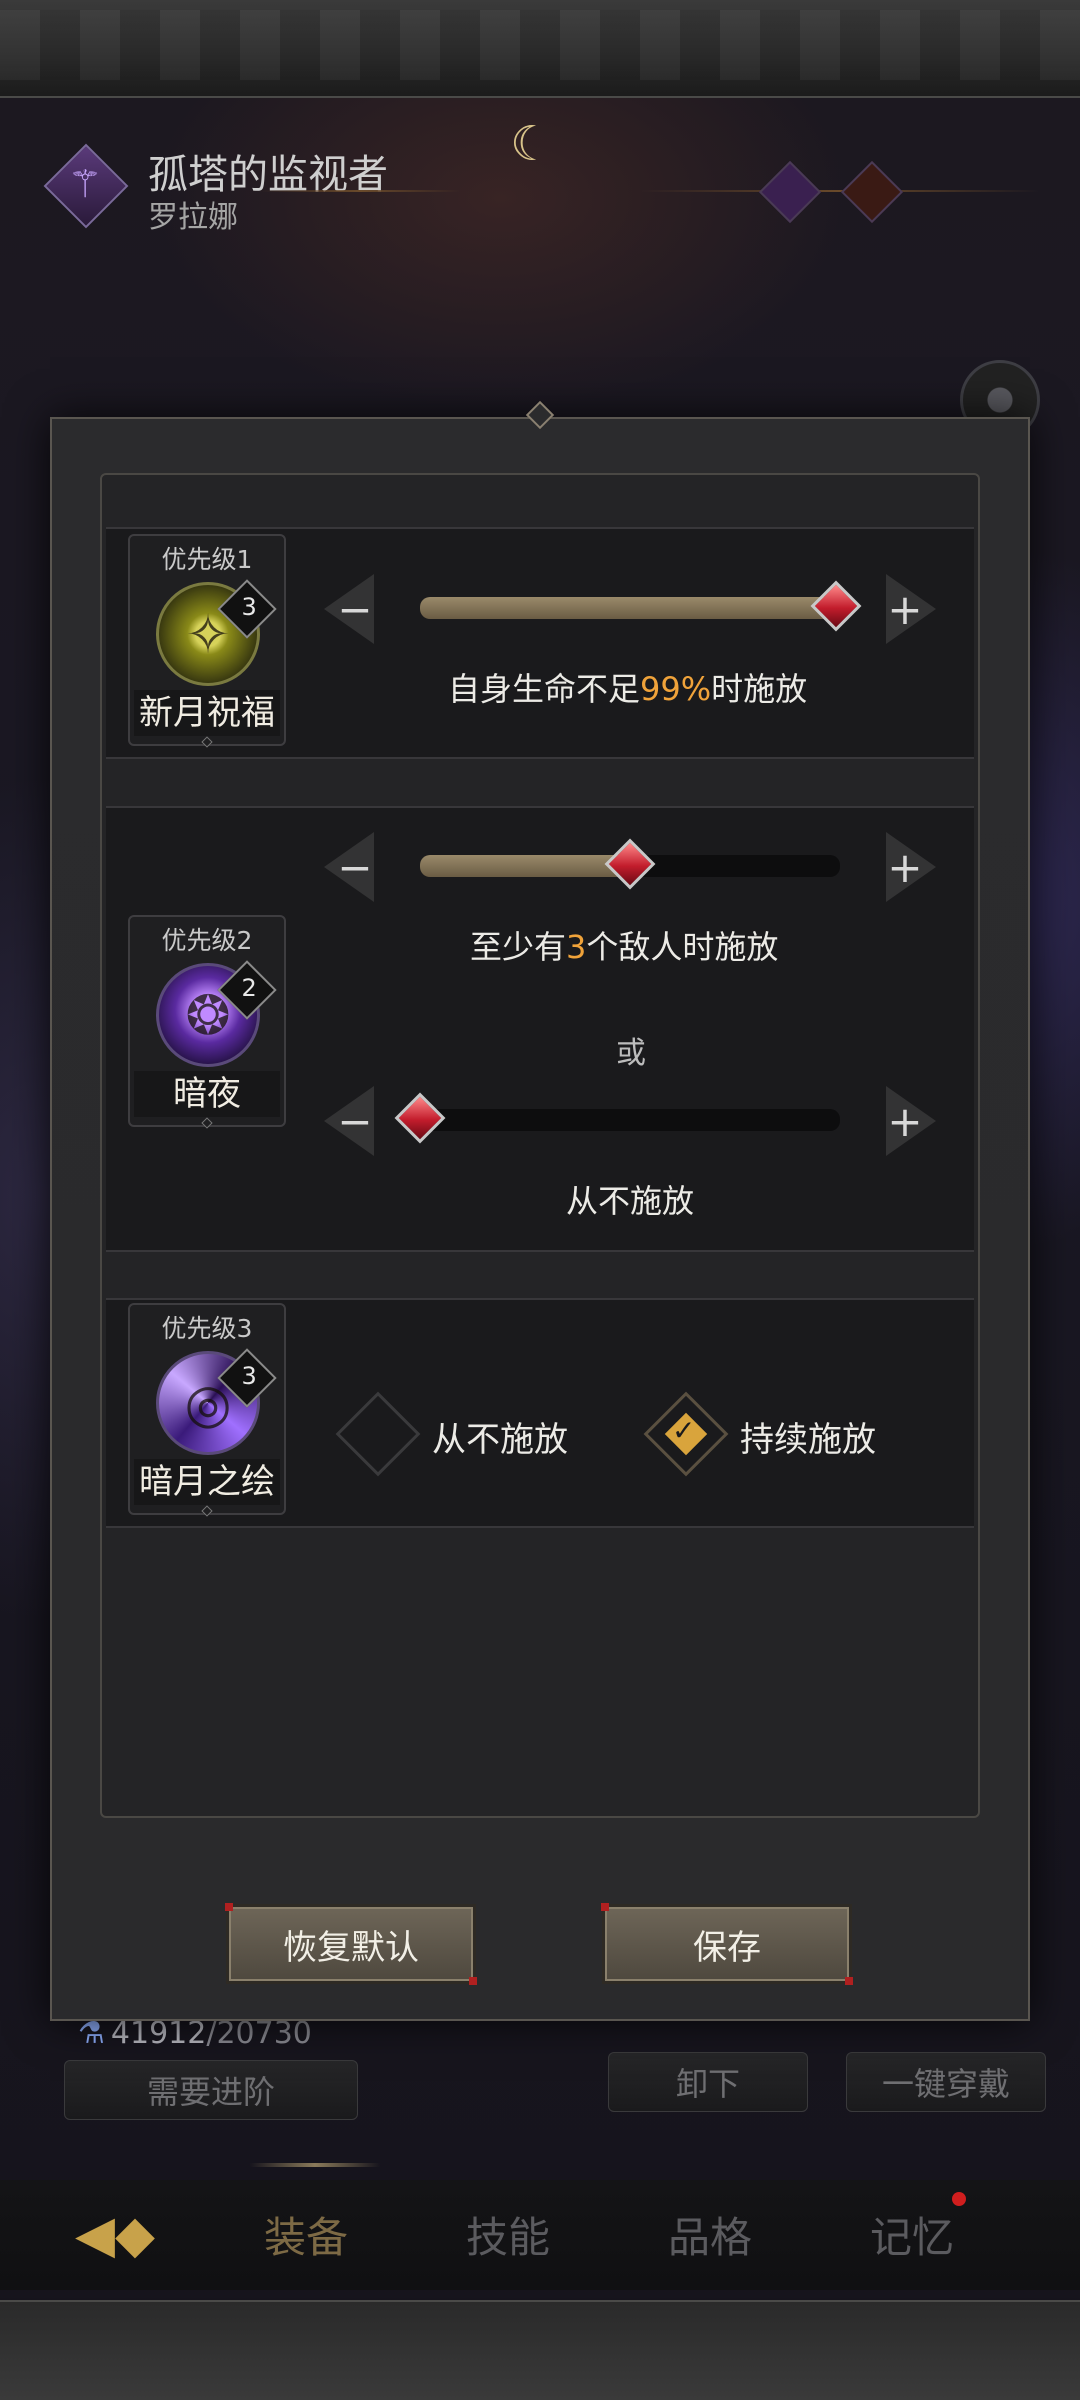 The width and height of the screenshot is (1080, 2400). What do you see at coordinates (306, 2234) in the screenshot?
I see `tab-equipment: 装备` at bounding box center [306, 2234].